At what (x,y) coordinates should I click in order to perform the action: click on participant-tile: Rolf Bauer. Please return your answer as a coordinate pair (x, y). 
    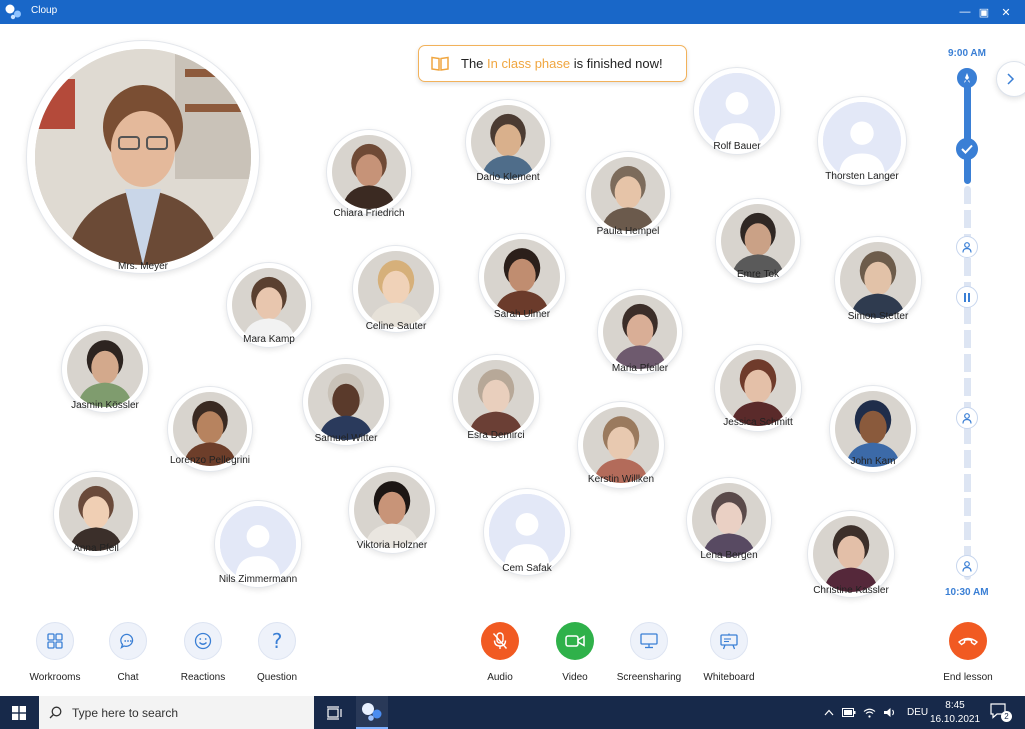
    Looking at the image, I should click on (737, 111).